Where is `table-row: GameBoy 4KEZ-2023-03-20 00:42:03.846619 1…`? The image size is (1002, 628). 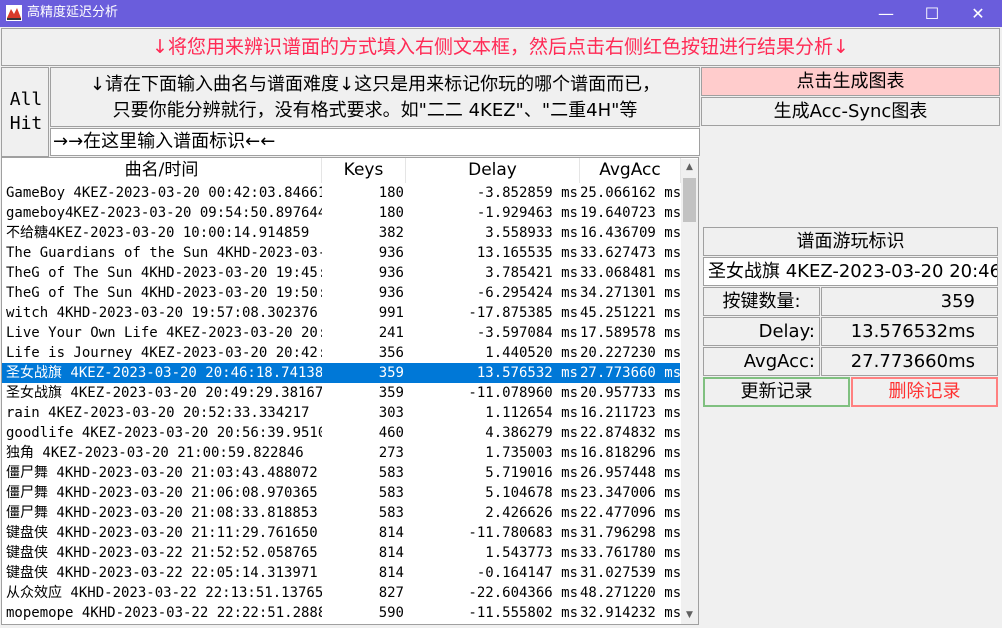
table-row: GameBoy 4KEZ-2023-03-20 00:42:03.846619 1… is located at coordinates (341, 193).